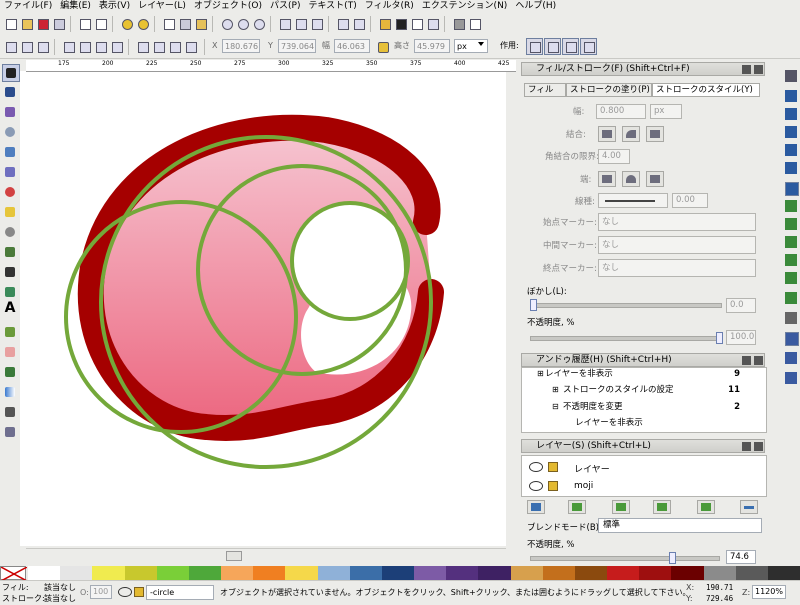 The height and width of the screenshot is (605, 800). Describe the element at coordinates (158, 46) in the screenshot. I see `raise-icon` at that location.